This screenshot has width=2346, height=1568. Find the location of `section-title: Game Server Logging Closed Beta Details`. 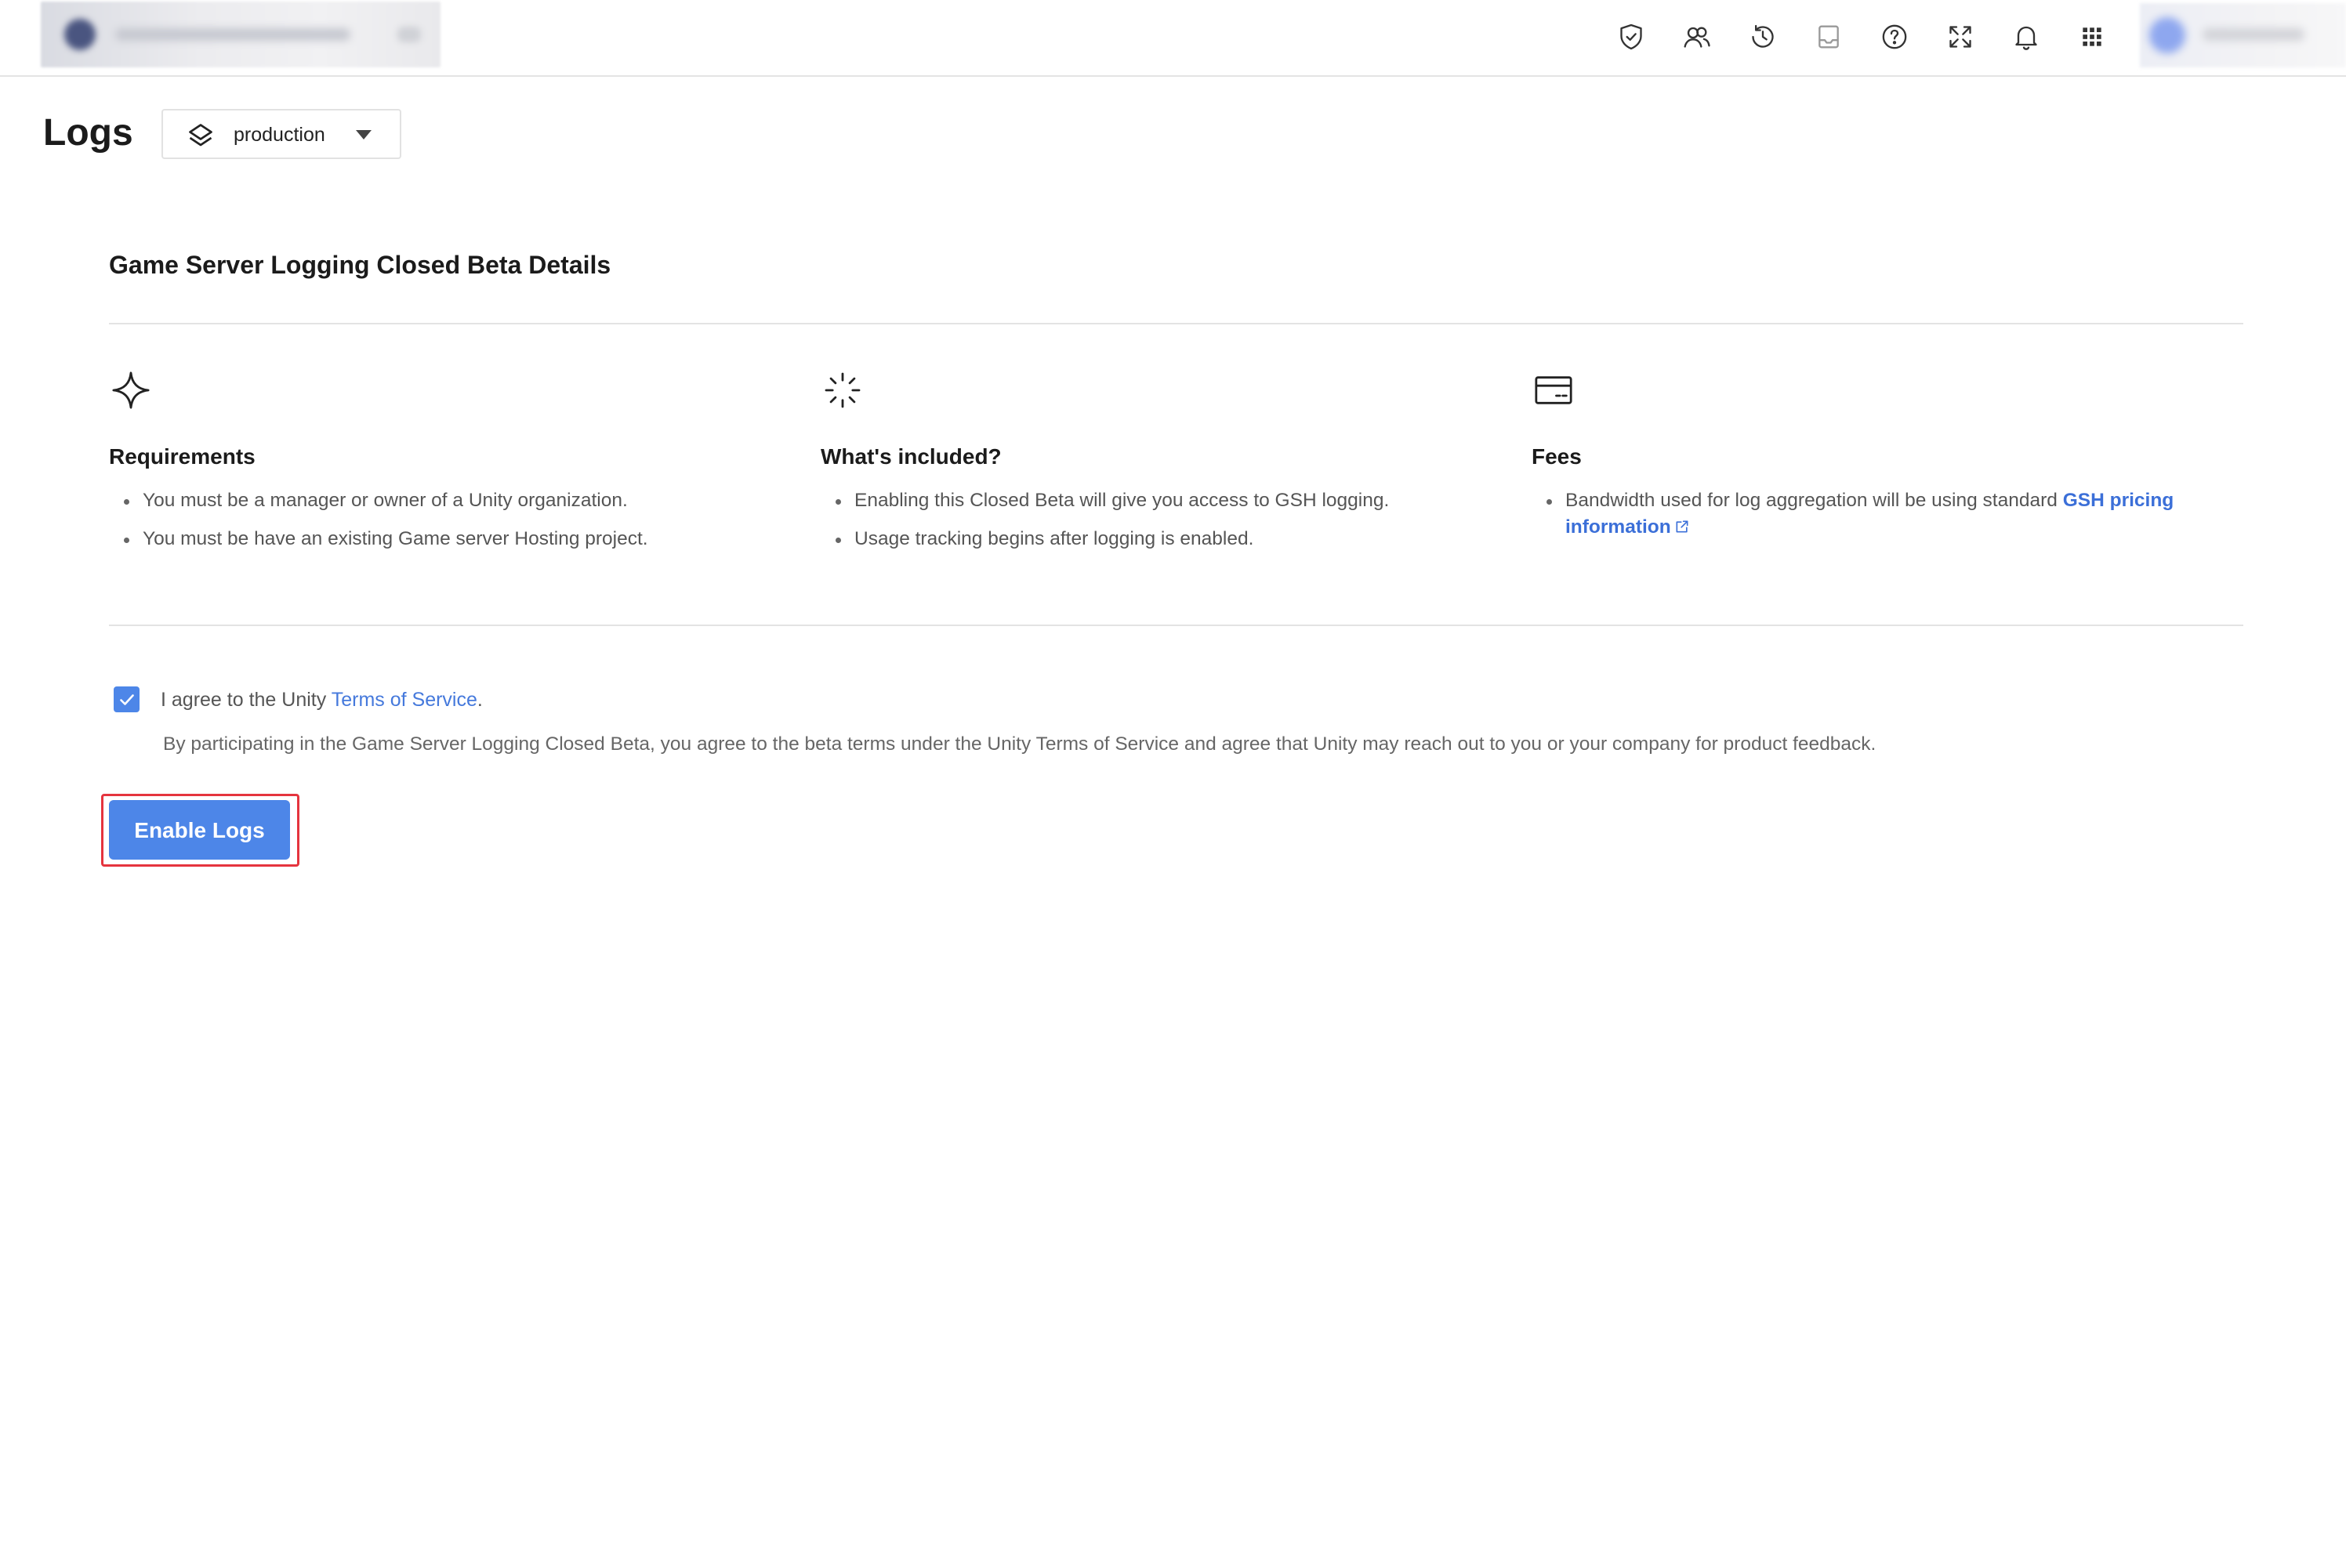

section-title: Game Server Logging Closed Beta Details is located at coordinates (360, 265).